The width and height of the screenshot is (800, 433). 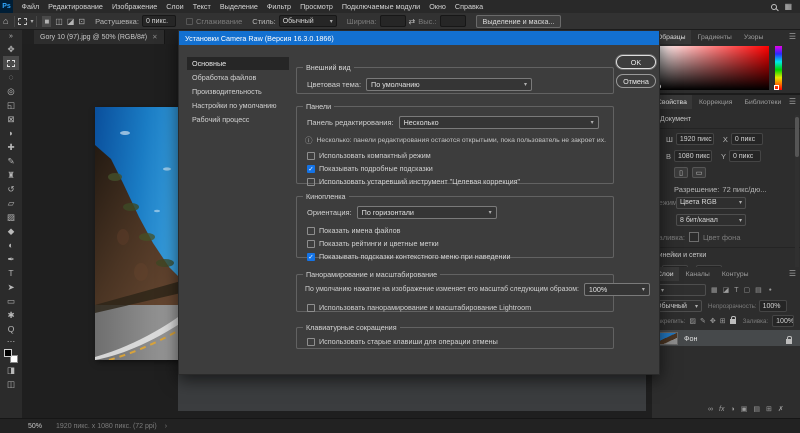 What do you see at coordinates (776, 87) in the screenshot?
I see `hue-handle` at bounding box center [776, 87].